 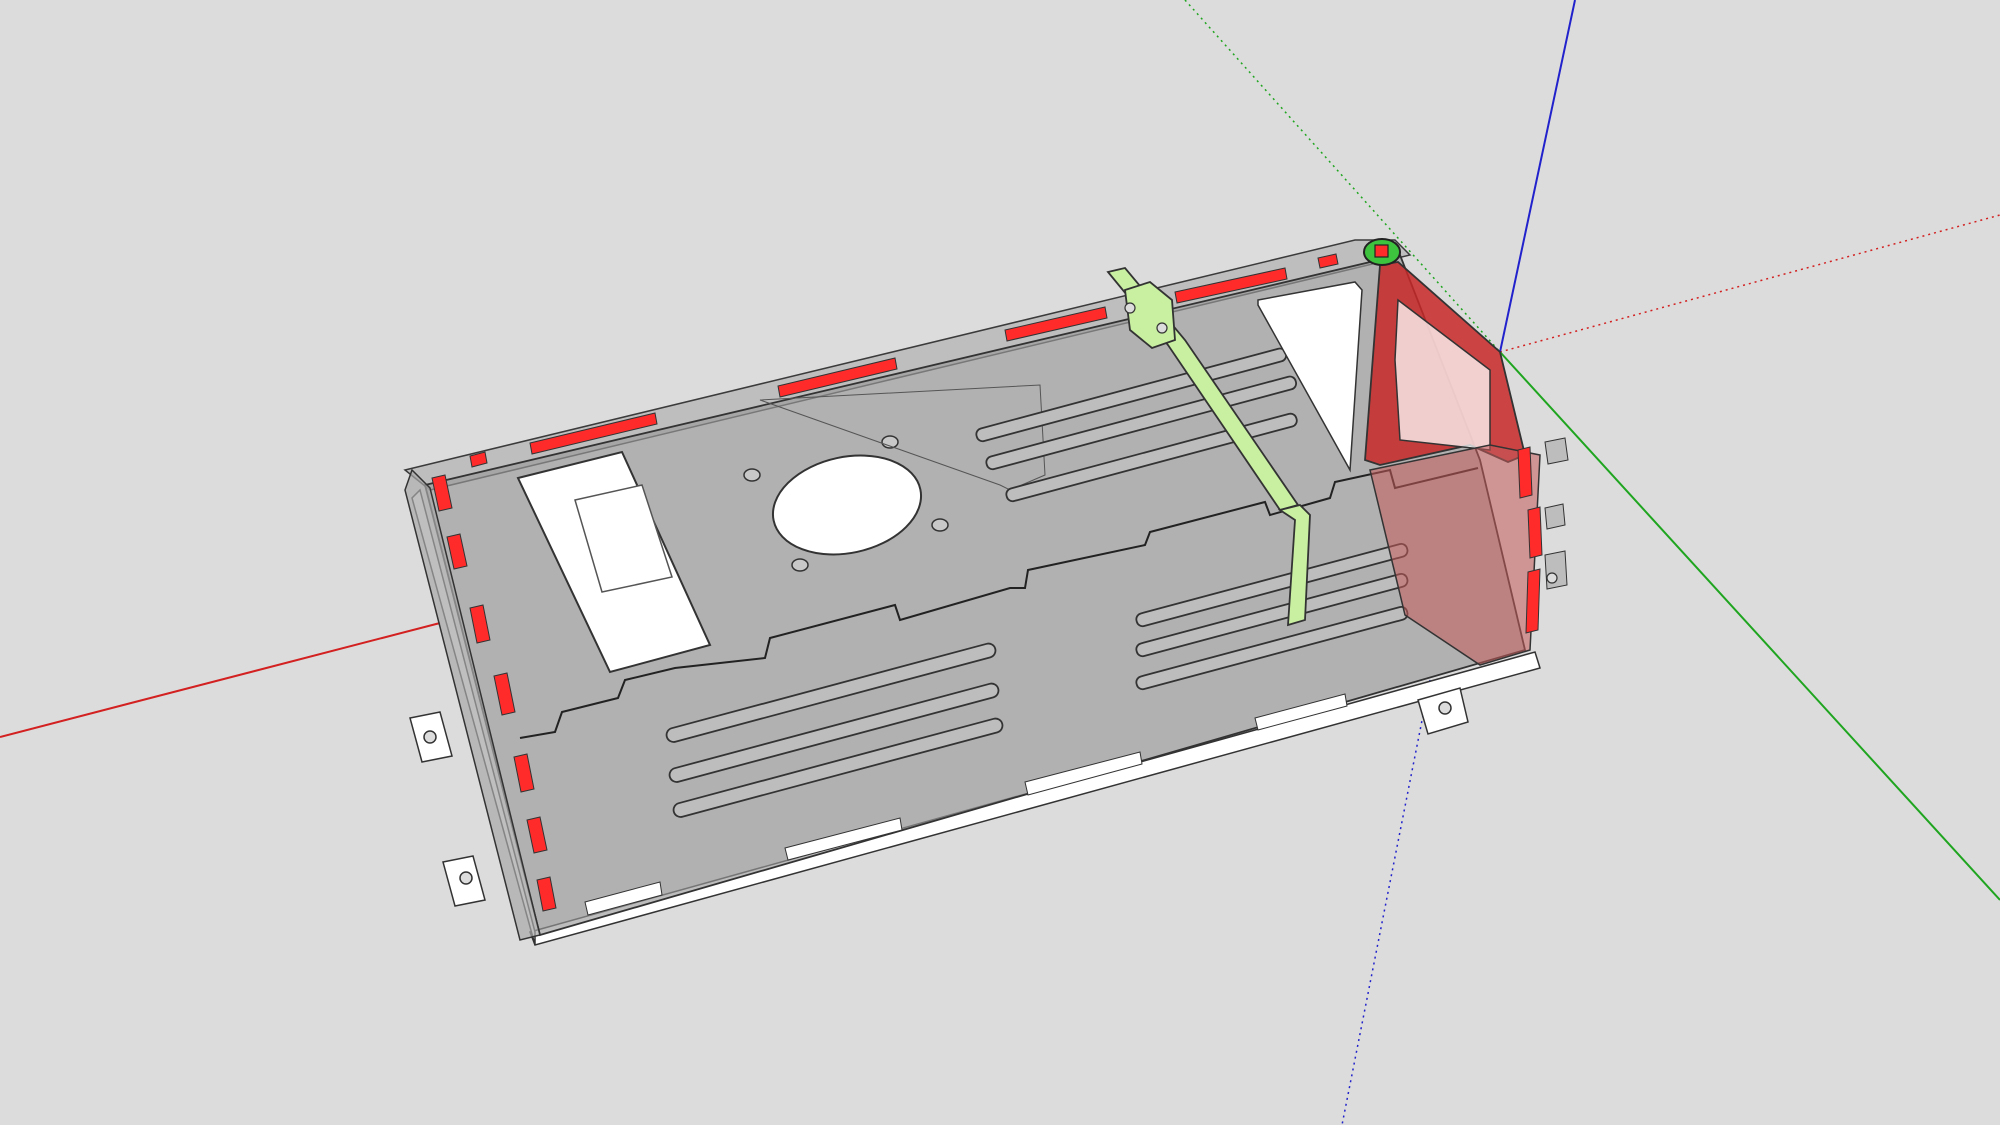 What do you see at coordinates (1552, 578) in the screenshot?
I see `right-end-hole` at bounding box center [1552, 578].